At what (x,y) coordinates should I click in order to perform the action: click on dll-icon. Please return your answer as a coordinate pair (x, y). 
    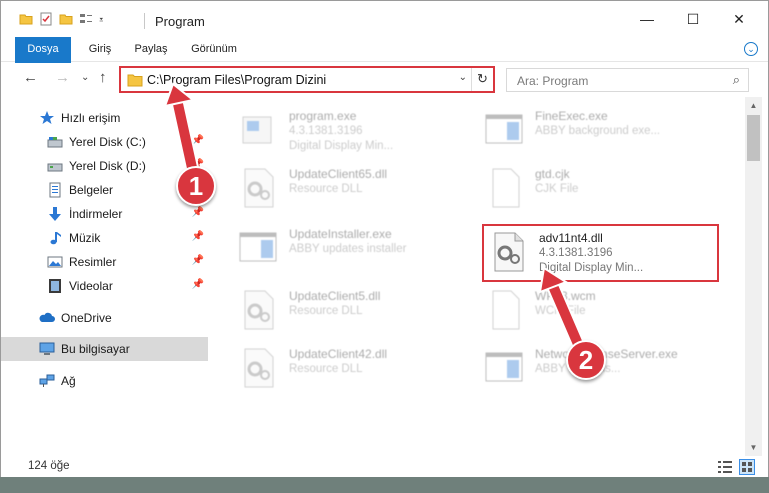
    Looking at the image, I should click on (259, 188).